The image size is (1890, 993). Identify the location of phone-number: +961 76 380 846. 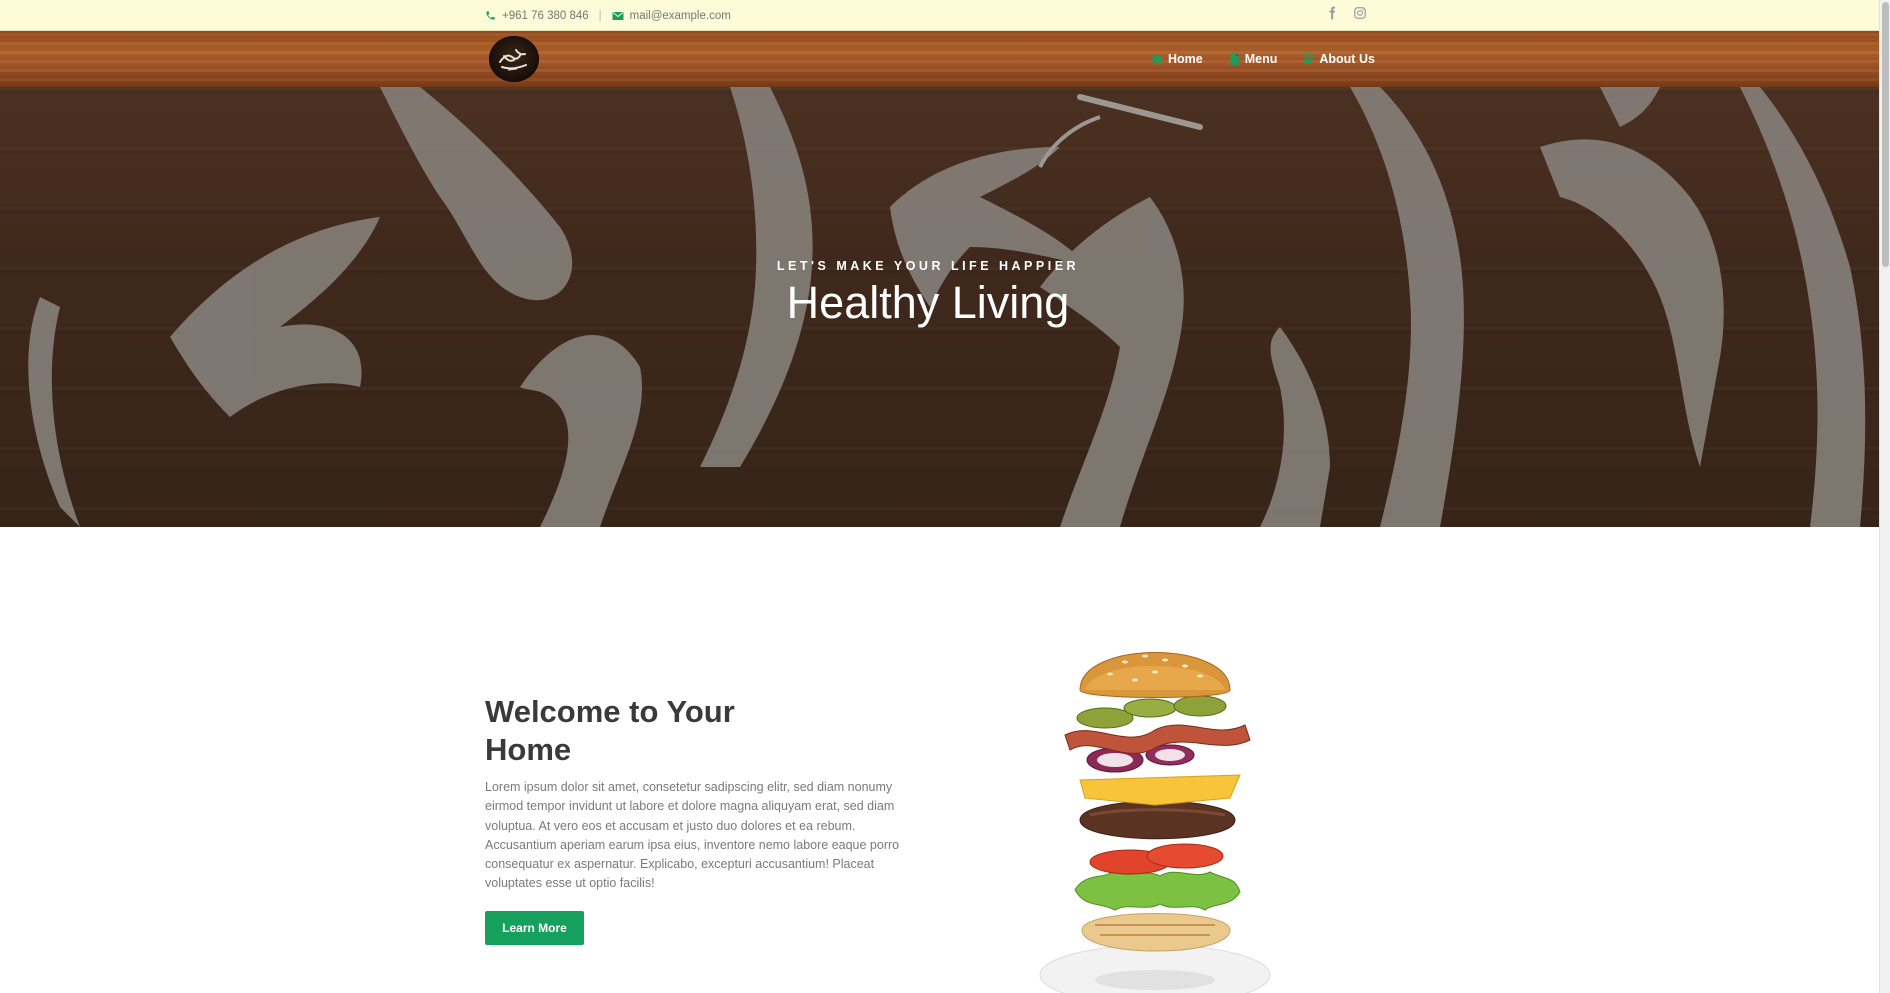
(545, 15).